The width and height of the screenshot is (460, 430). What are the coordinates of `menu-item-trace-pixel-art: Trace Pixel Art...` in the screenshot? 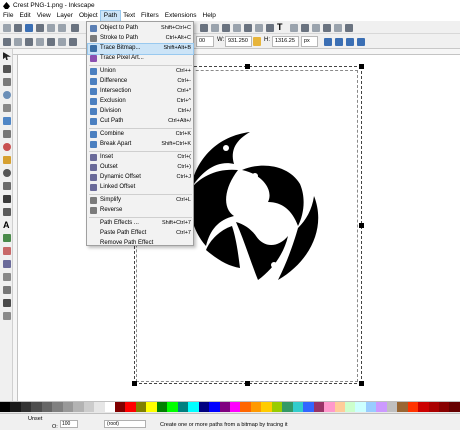 It's located at (140, 59).